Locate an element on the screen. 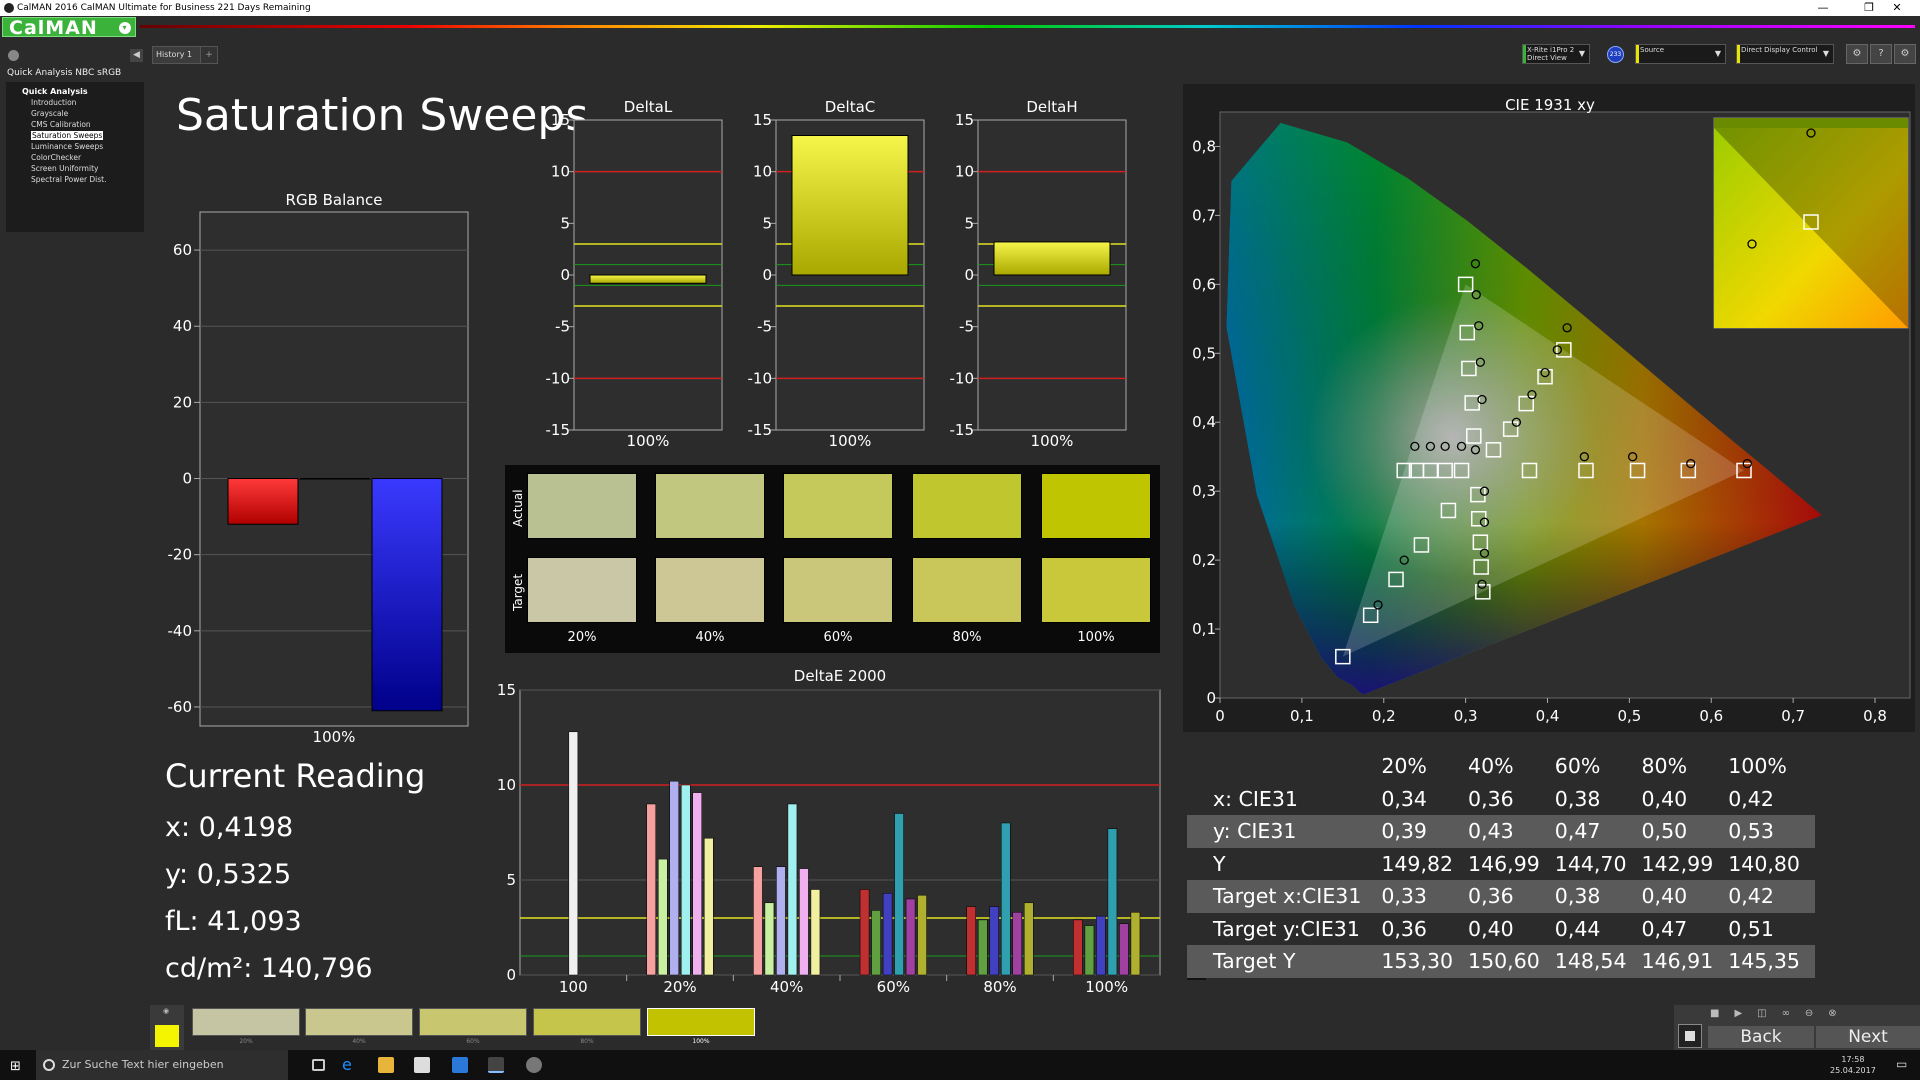 This screenshot has width=1920, height=1080. mail-icon is located at coordinates (460, 1065).